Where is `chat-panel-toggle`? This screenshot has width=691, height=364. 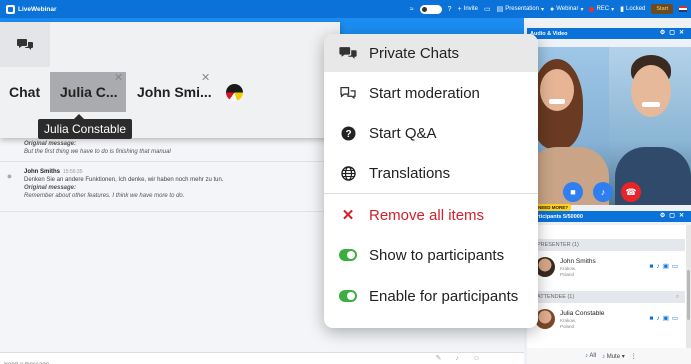
chat-panel-toggle is located at coordinates (25, 44).